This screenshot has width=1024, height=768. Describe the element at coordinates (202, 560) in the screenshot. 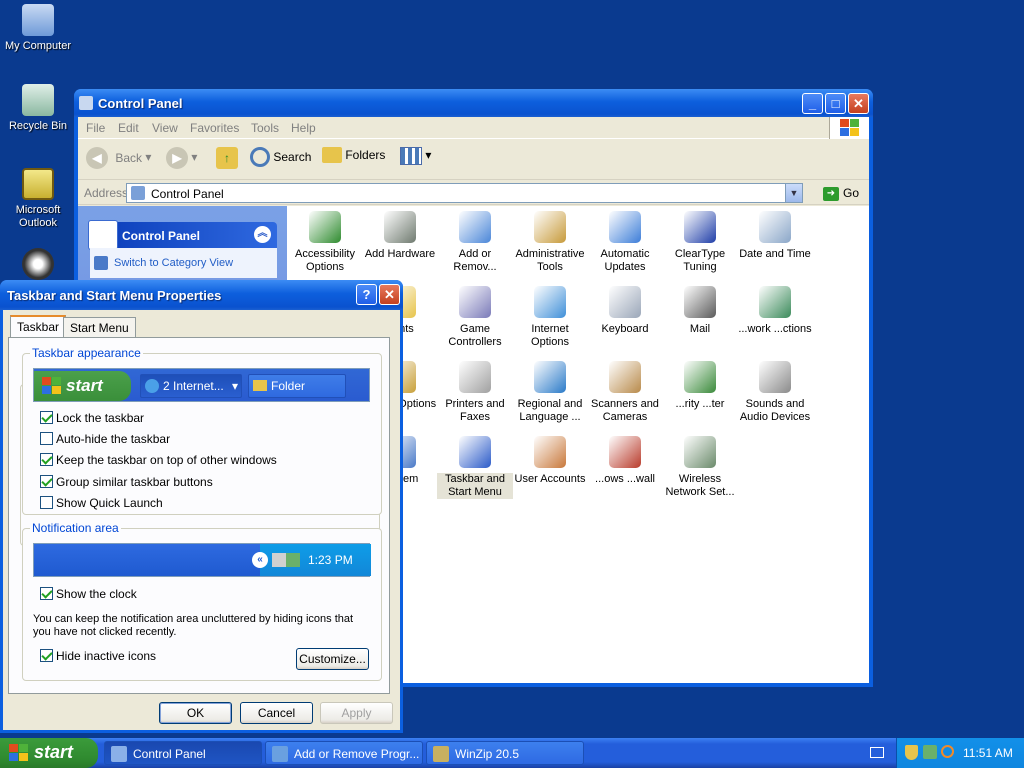

I see `notification-preview: « 1:23 PM` at that location.